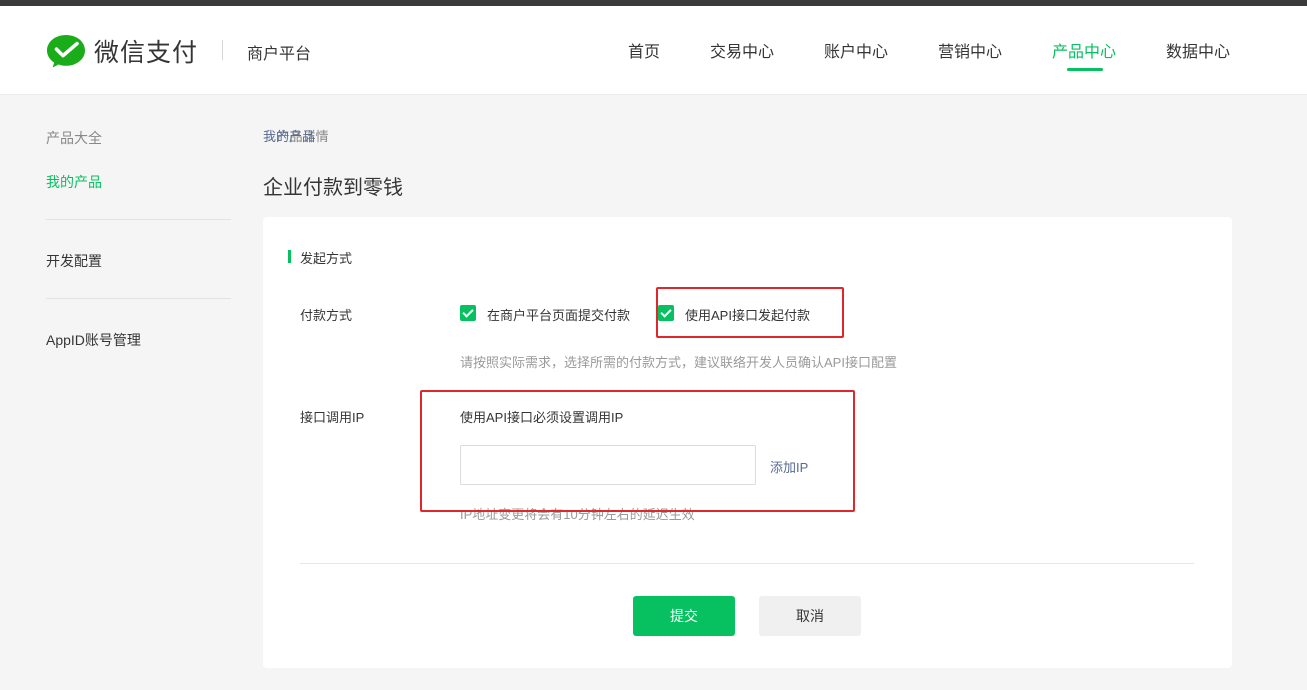  I want to click on sidebar-item-my-products: 我的产品, so click(74, 182).